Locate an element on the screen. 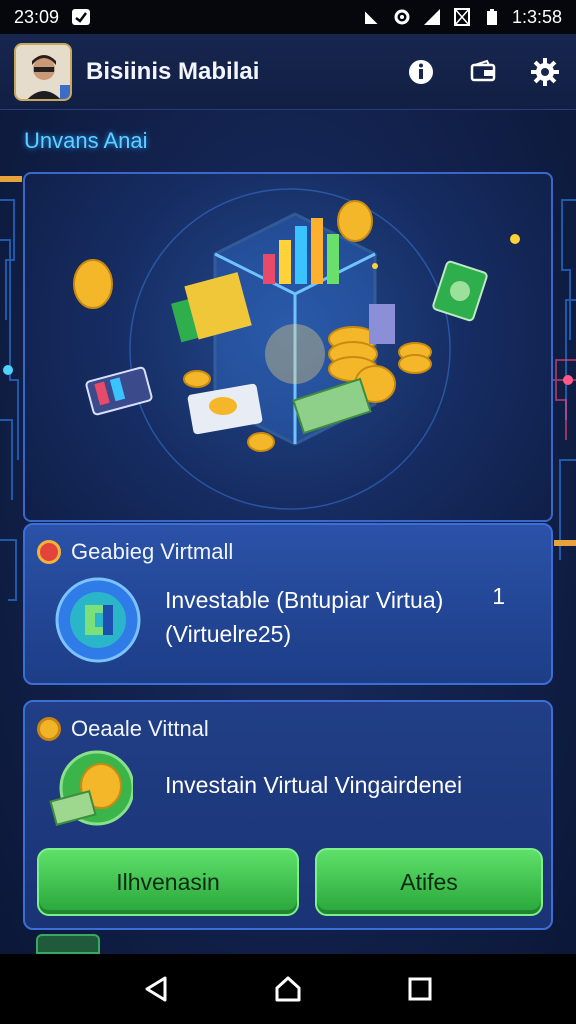  card1-text-line2: (Virtuelre25) is located at coordinates (228, 634).